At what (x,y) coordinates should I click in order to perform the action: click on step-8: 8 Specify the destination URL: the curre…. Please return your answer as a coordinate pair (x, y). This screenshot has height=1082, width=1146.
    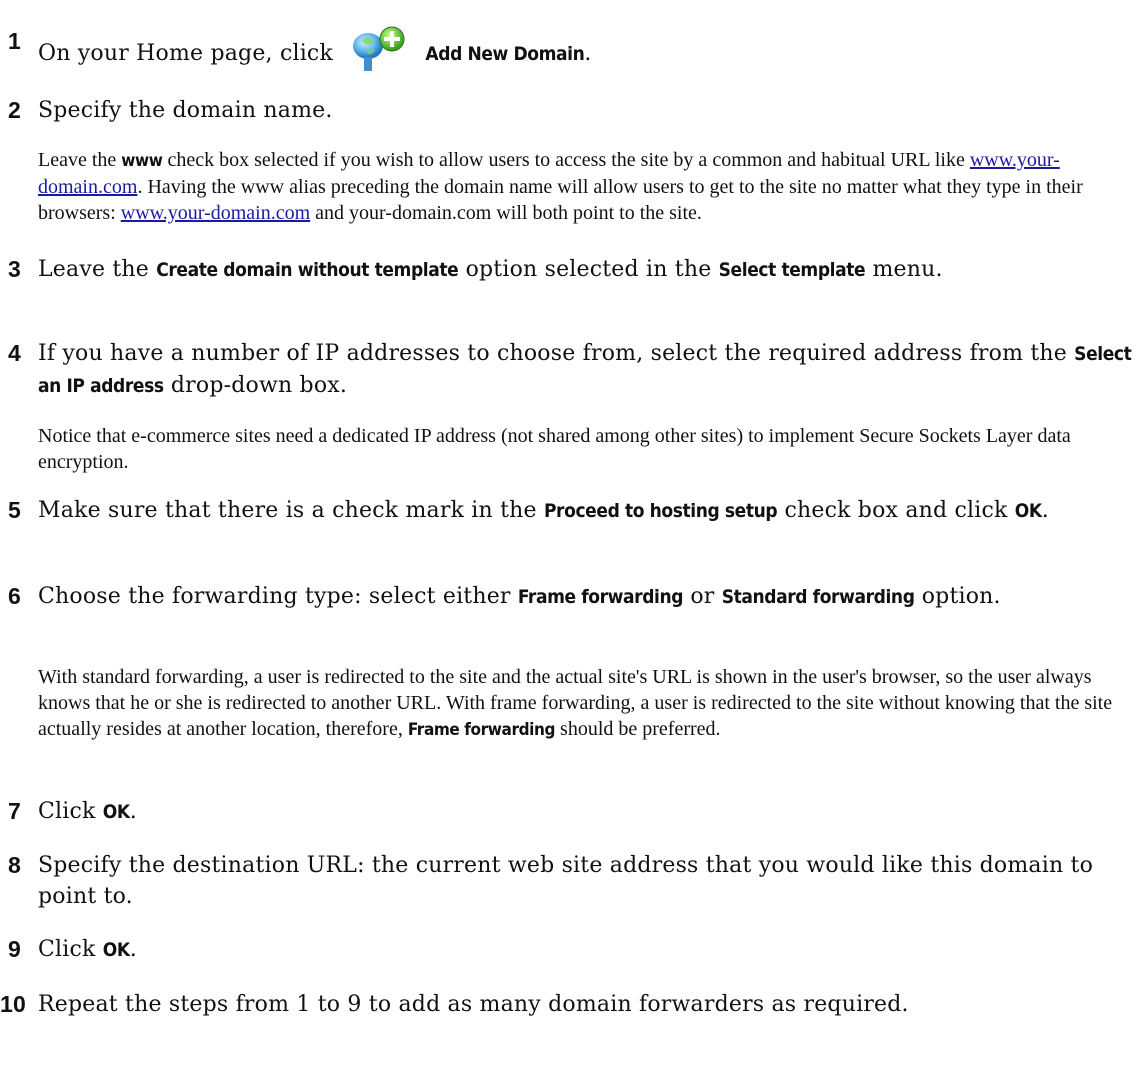
    Looking at the image, I should click on (570, 881).